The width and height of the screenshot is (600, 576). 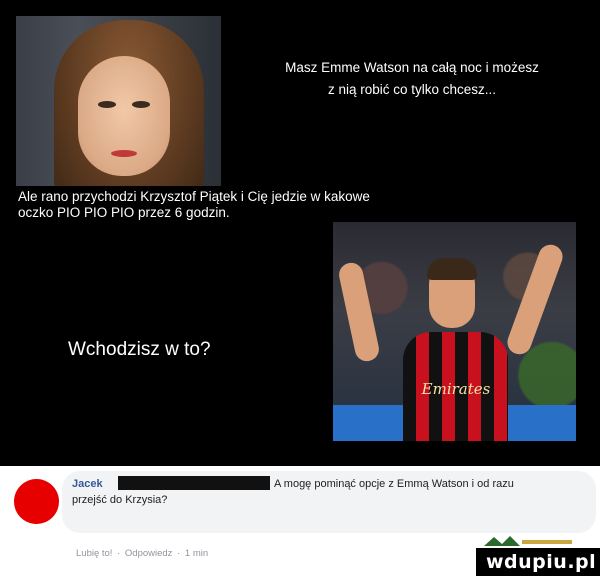 What do you see at coordinates (149, 553) in the screenshot?
I see `reply-link: Odpowiedz` at bounding box center [149, 553].